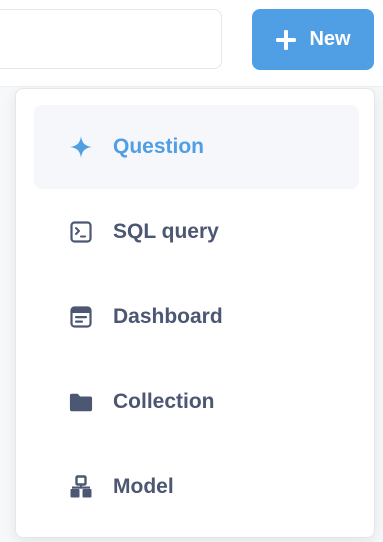  Describe the element at coordinates (81, 402) in the screenshot. I see `folder-icon` at that location.